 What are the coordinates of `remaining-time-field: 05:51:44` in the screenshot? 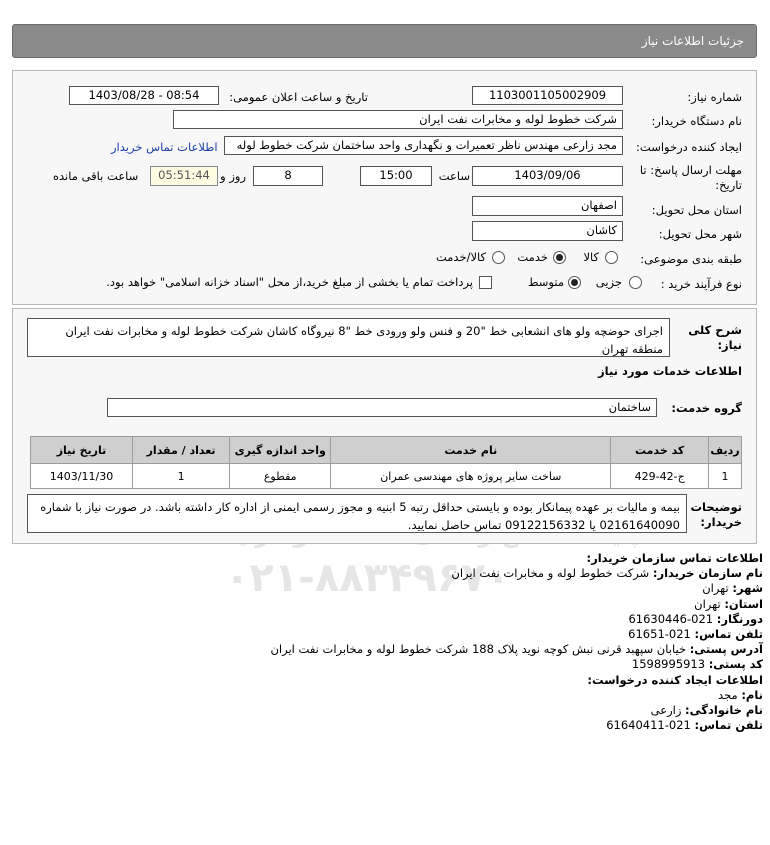 It's located at (184, 176).